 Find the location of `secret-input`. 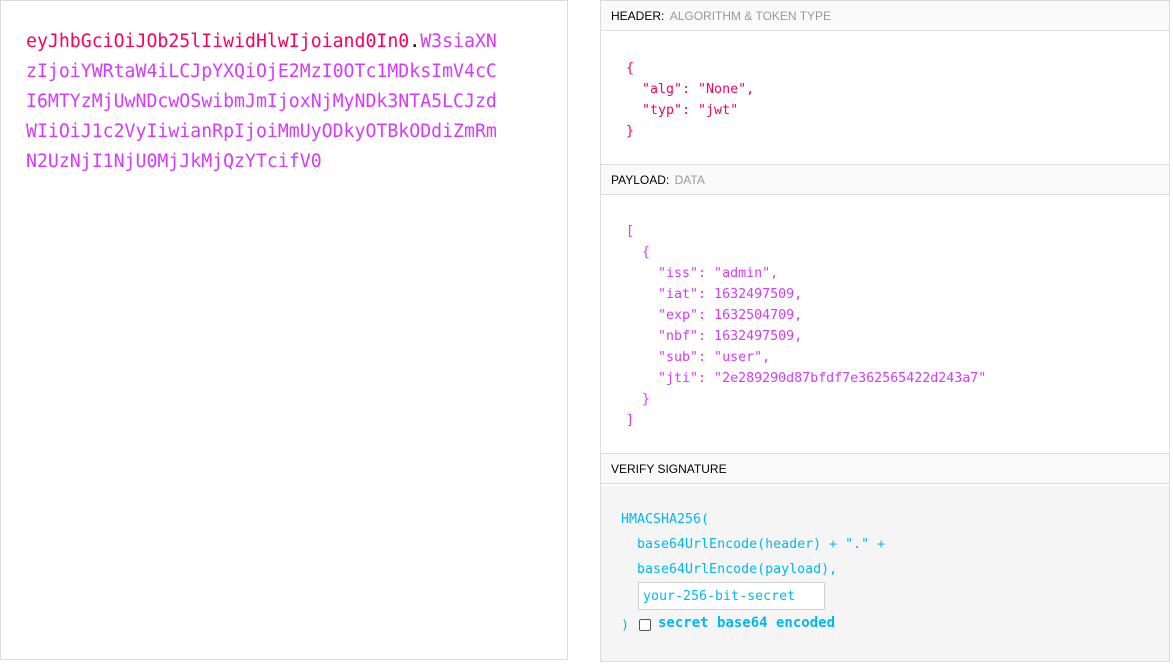

secret-input is located at coordinates (731, 596).